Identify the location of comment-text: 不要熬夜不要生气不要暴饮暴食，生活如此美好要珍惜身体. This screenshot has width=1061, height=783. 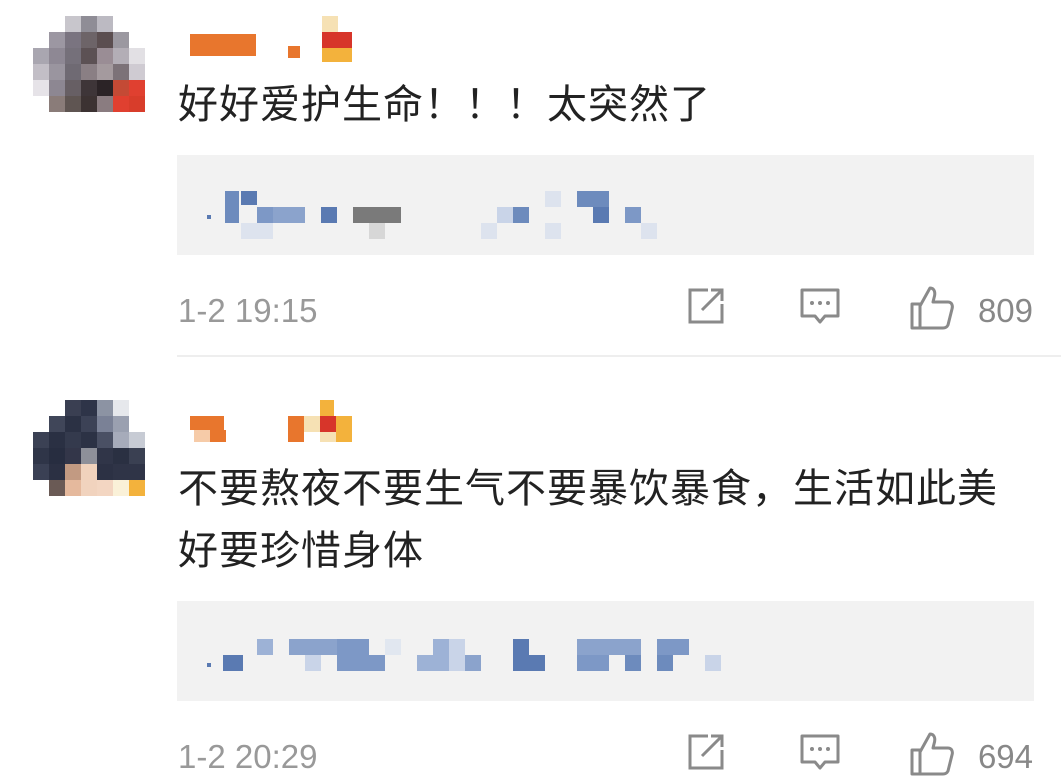
(588, 520).